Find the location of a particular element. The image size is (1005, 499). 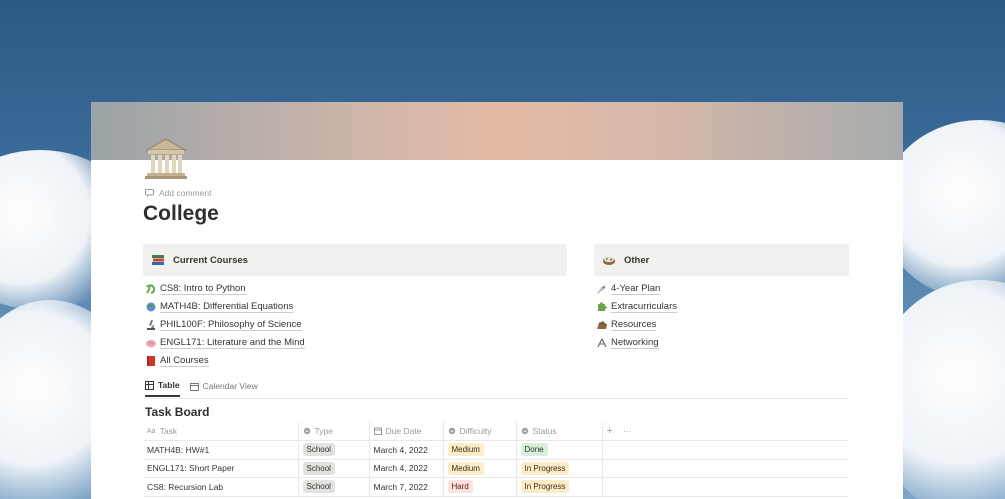

difficulty-tag: Hard is located at coordinates (460, 487).